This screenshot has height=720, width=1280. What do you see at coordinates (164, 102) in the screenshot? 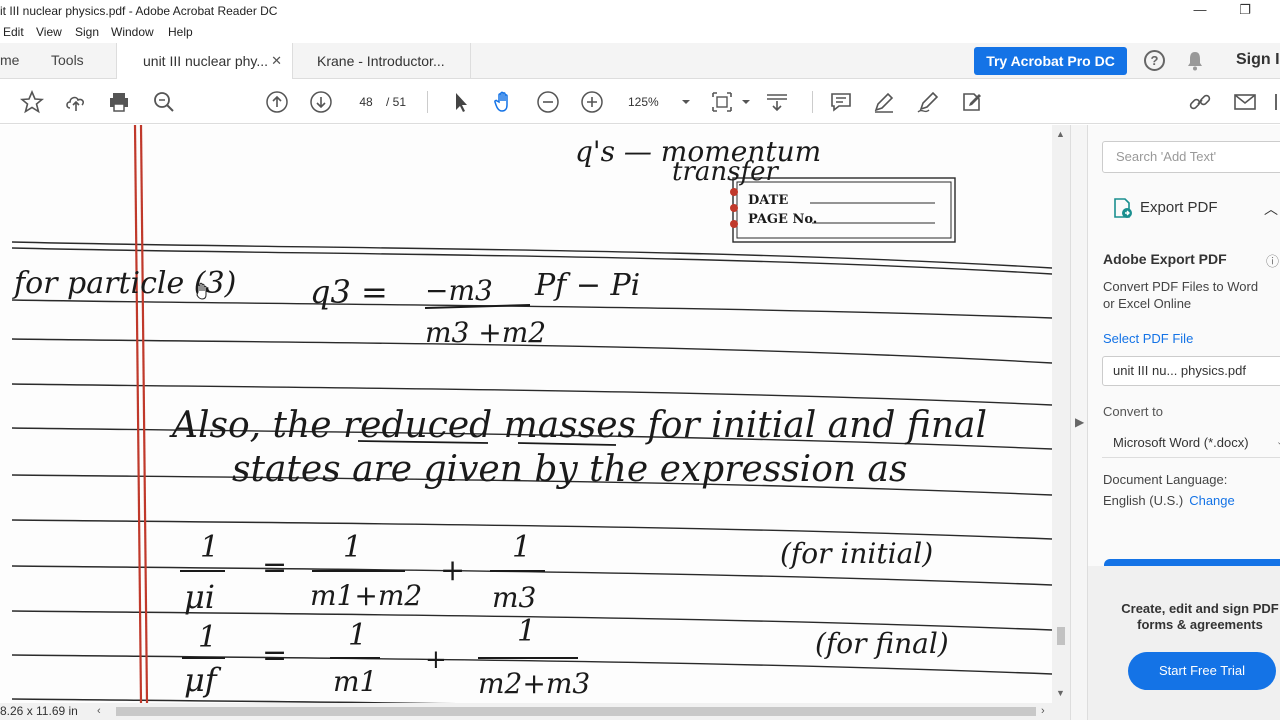
I see `zoom-search-icon` at bounding box center [164, 102].